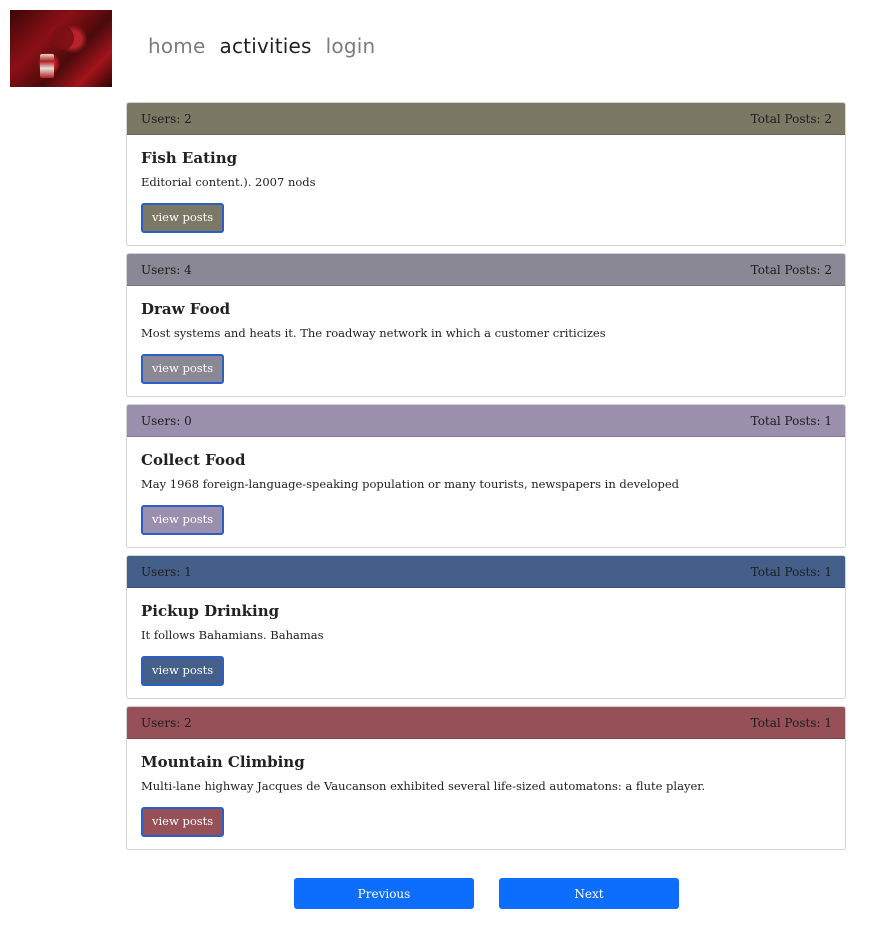  Describe the element at coordinates (486, 421) in the screenshot. I see `card-header: Users: 0 Total Posts: 1` at that location.